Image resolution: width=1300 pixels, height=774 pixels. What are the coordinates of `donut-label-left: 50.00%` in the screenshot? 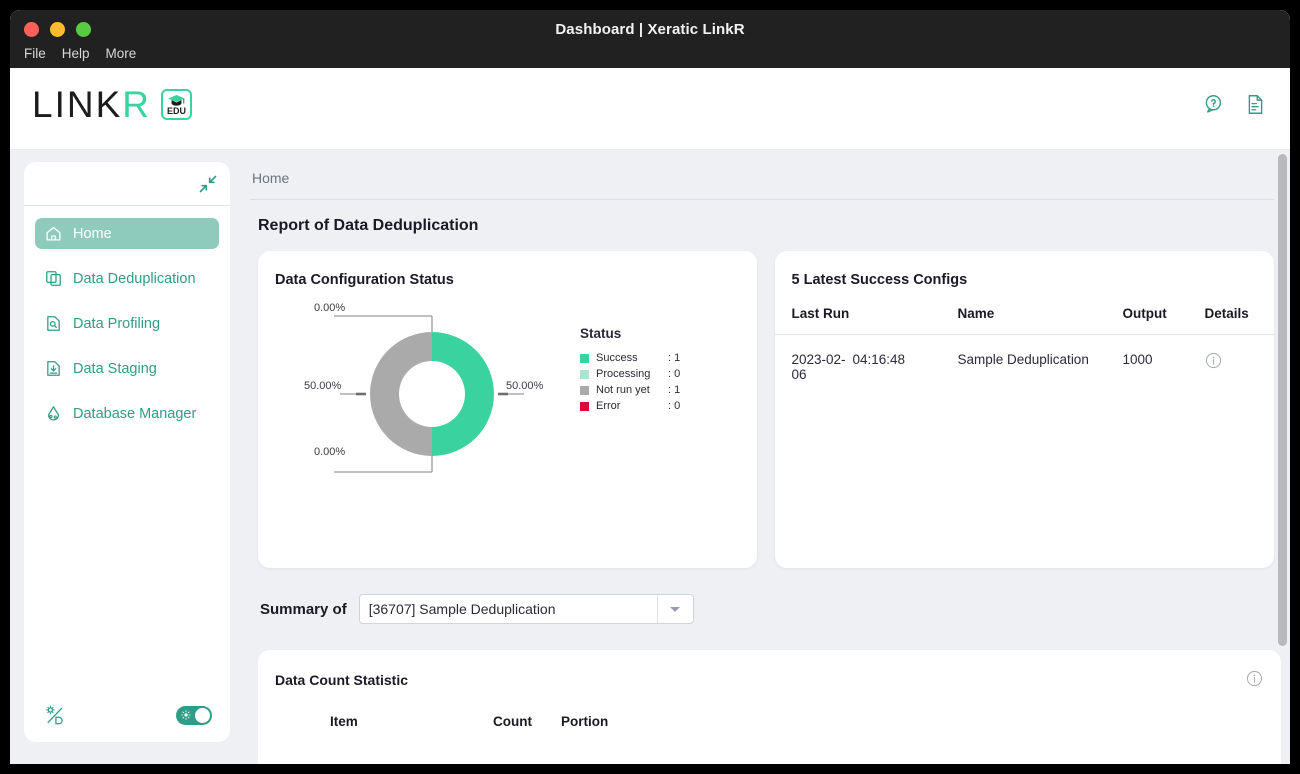 It's located at (323, 386).